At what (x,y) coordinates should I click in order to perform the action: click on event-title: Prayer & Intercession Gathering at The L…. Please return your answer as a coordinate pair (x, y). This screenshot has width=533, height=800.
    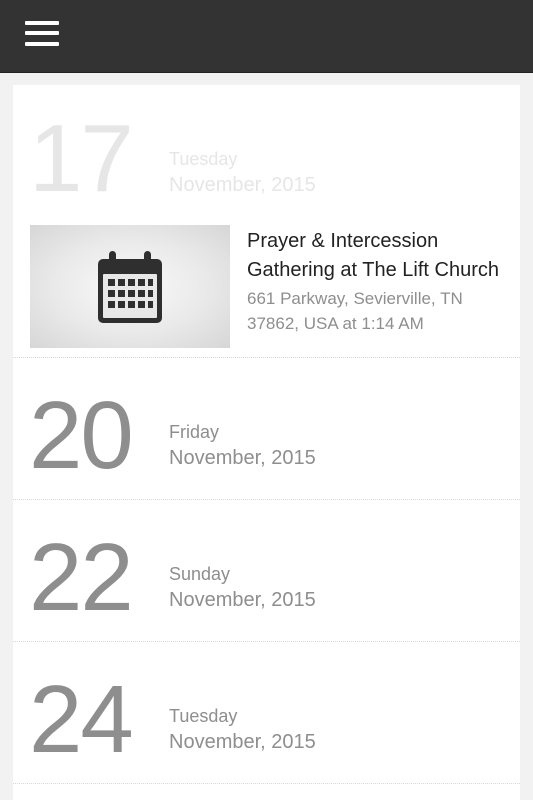
    Looking at the image, I should click on (373, 255).